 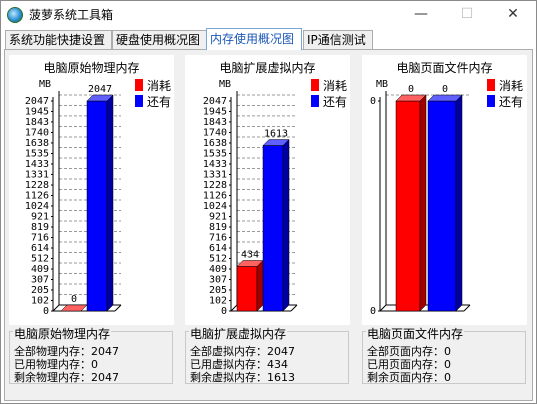 What do you see at coordinates (66, 377) in the screenshot?
I see `free-physical-memory: 剩余物理内存：2047` at bounding box center [66, 377].